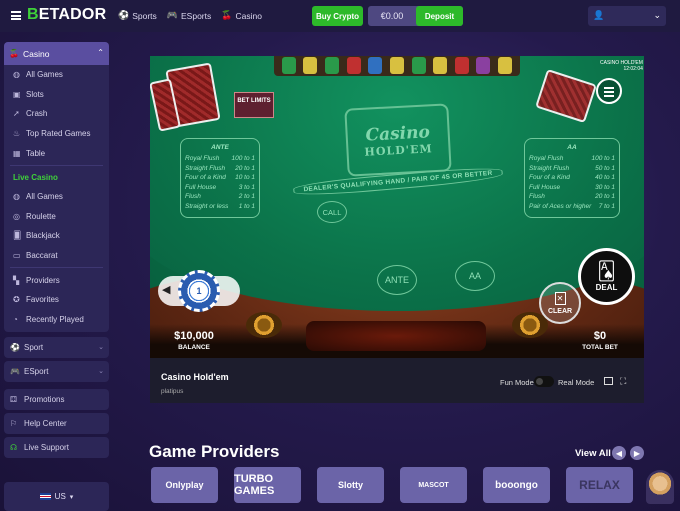 The width and height of the screenshot is (680, 511). I want to click on view-all-link: View All, so click(593, 453).